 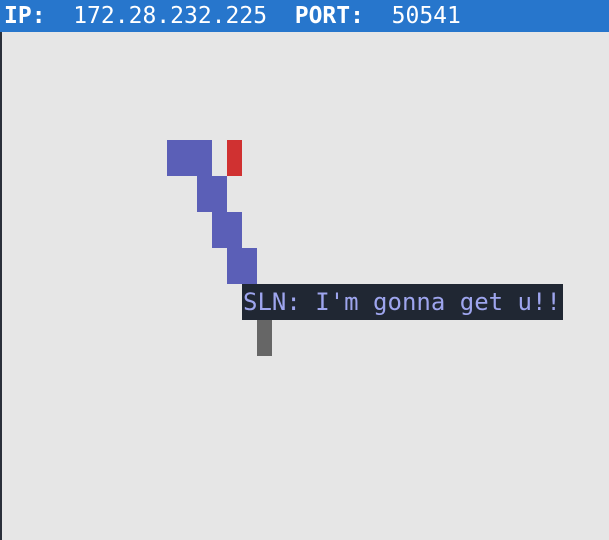 What do you see at coordinates (264, 338) in the screenshot?
I see `other-player-snake` at bounding box center [264, 338].